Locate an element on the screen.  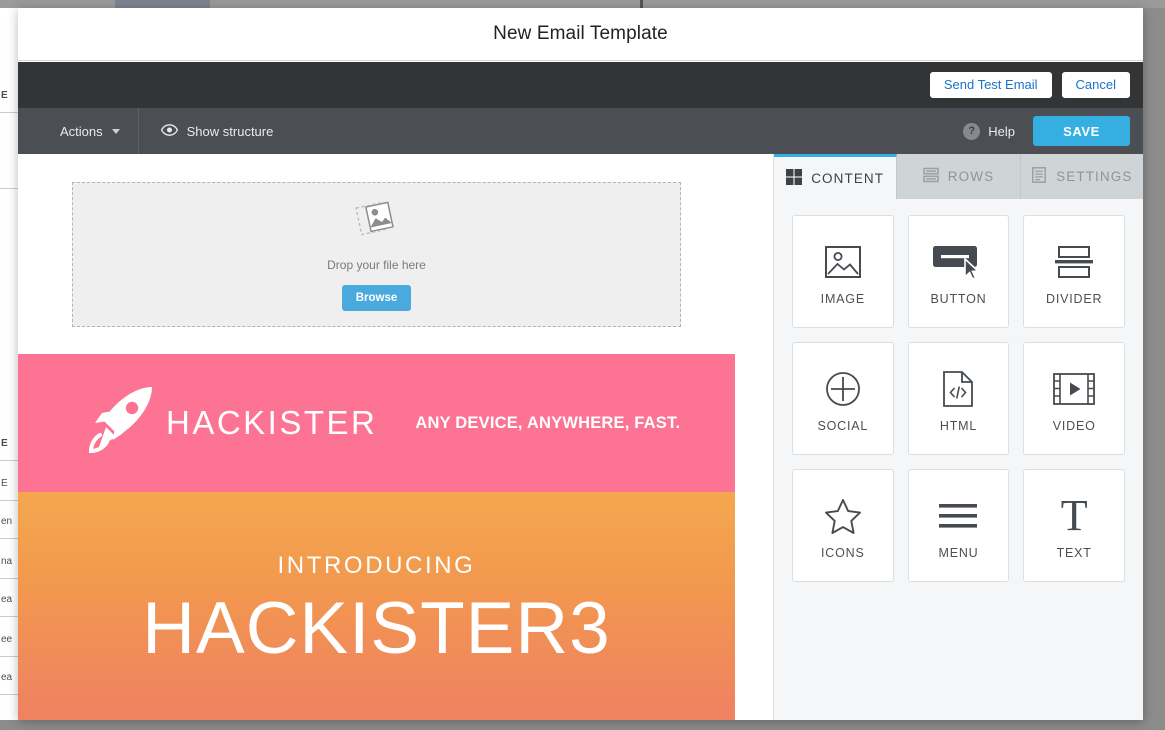
email-banner-row: HACKISTER ANY DEVICE, ANYWHERE, FAST. is located at coordinates (376, 423).